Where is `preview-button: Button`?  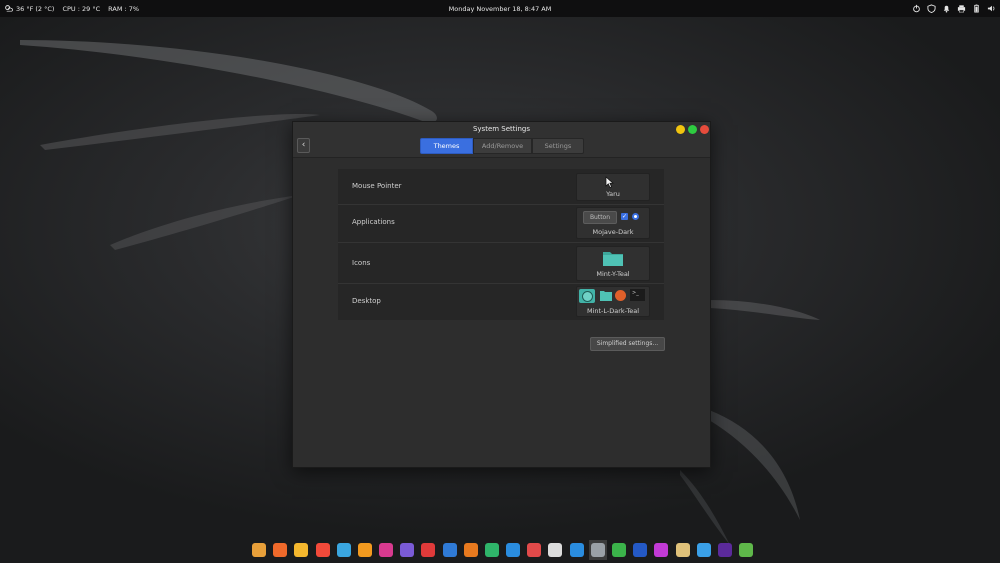
preview-button: Button is located at coordinates (600, 217).